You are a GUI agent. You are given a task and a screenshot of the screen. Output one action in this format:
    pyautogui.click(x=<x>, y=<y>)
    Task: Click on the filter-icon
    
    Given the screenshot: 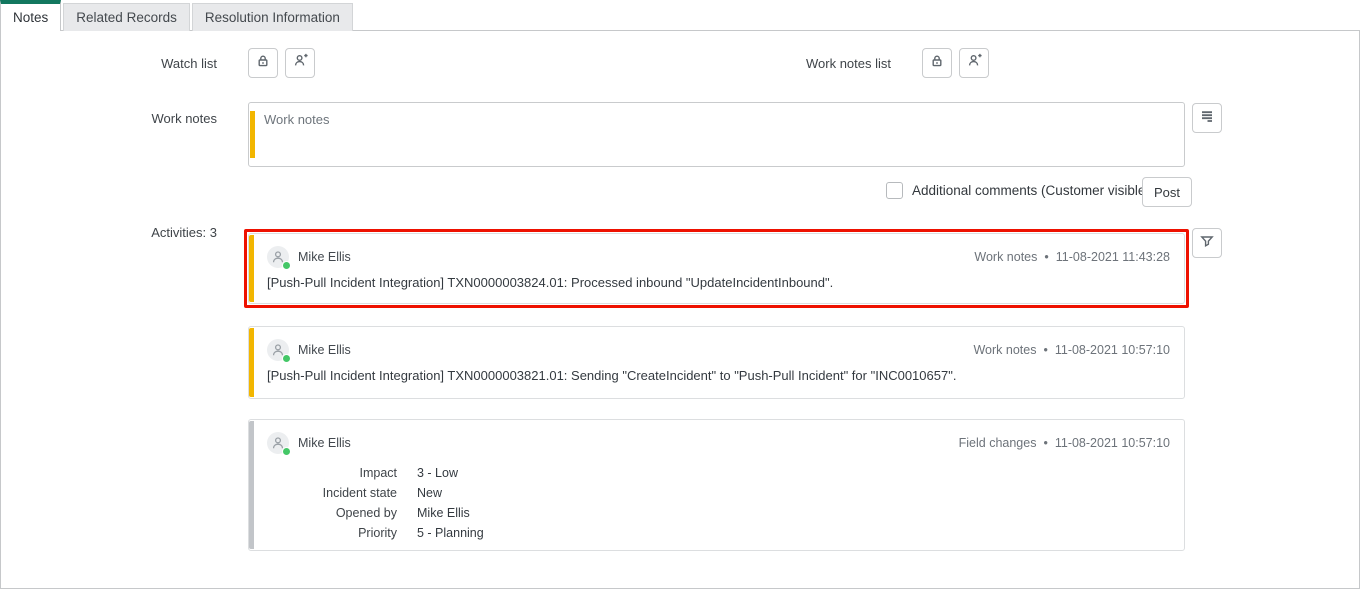 What is the action you would take?
    pyautogui.click(x=1207, y=243)
    